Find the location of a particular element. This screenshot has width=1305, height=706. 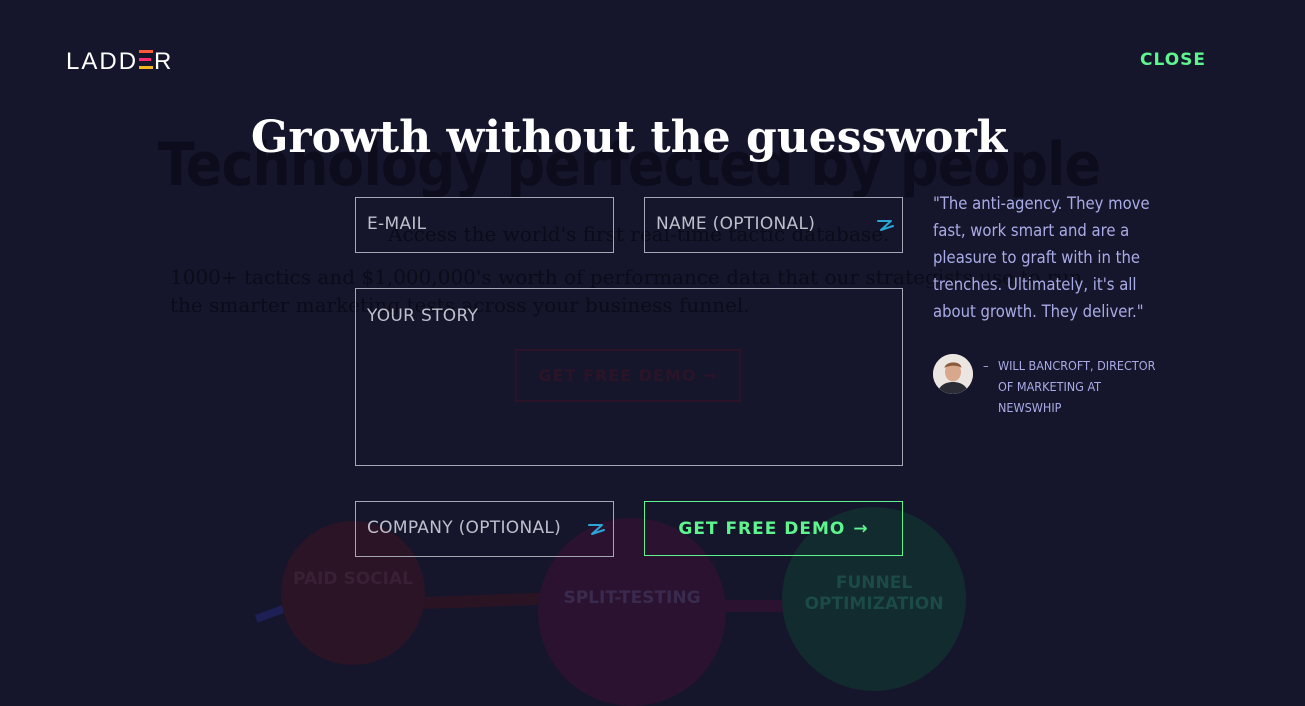

company-placeholder: COMPANY (OPTIONAL) is located at coordinates (464, 528).